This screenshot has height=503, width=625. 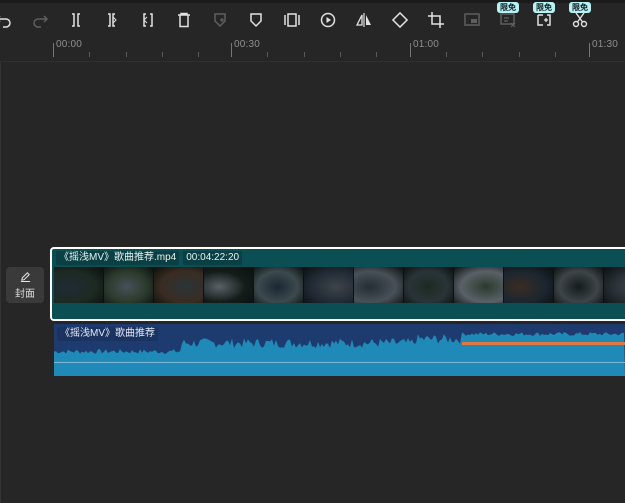 I want to click on audio-clip: 《摇浅MV》歌曲推荐, so click(x=339, y=350).